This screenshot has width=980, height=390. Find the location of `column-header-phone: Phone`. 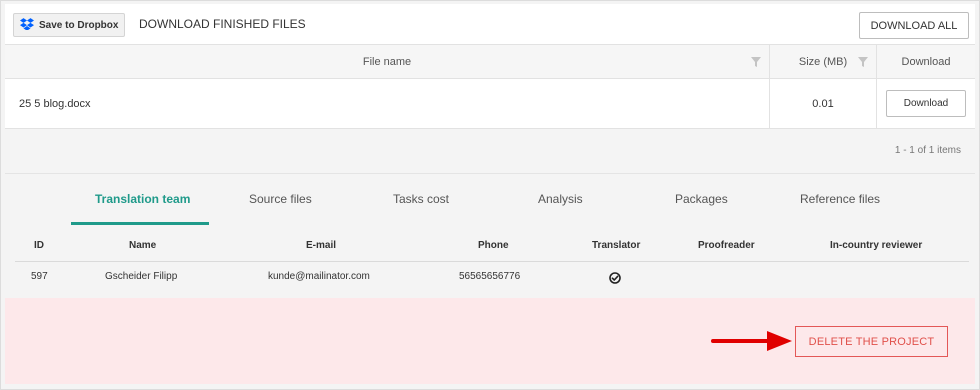

column-header-phone: Phone is located at coordinates (493, 245).